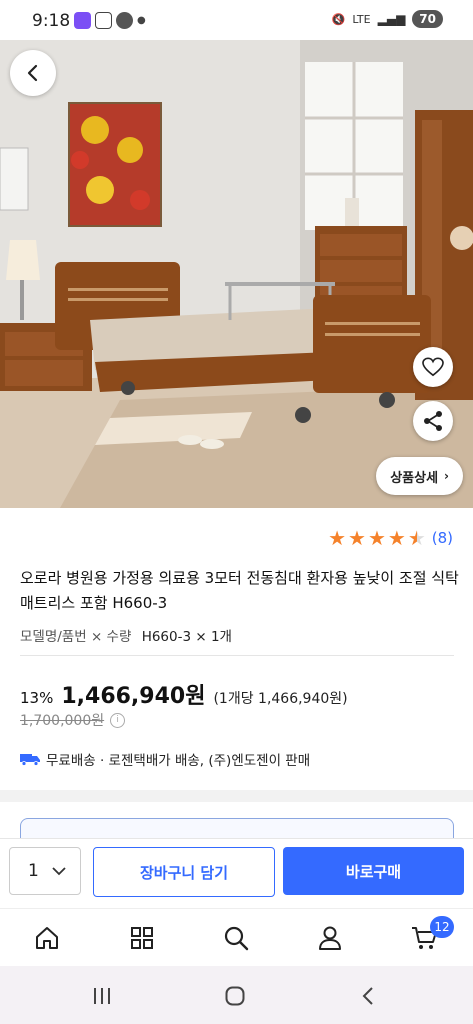 This screenshot has width=473, height=1024. I want to click on product-detail-button: 상품상세 ›, so click(419, 476).